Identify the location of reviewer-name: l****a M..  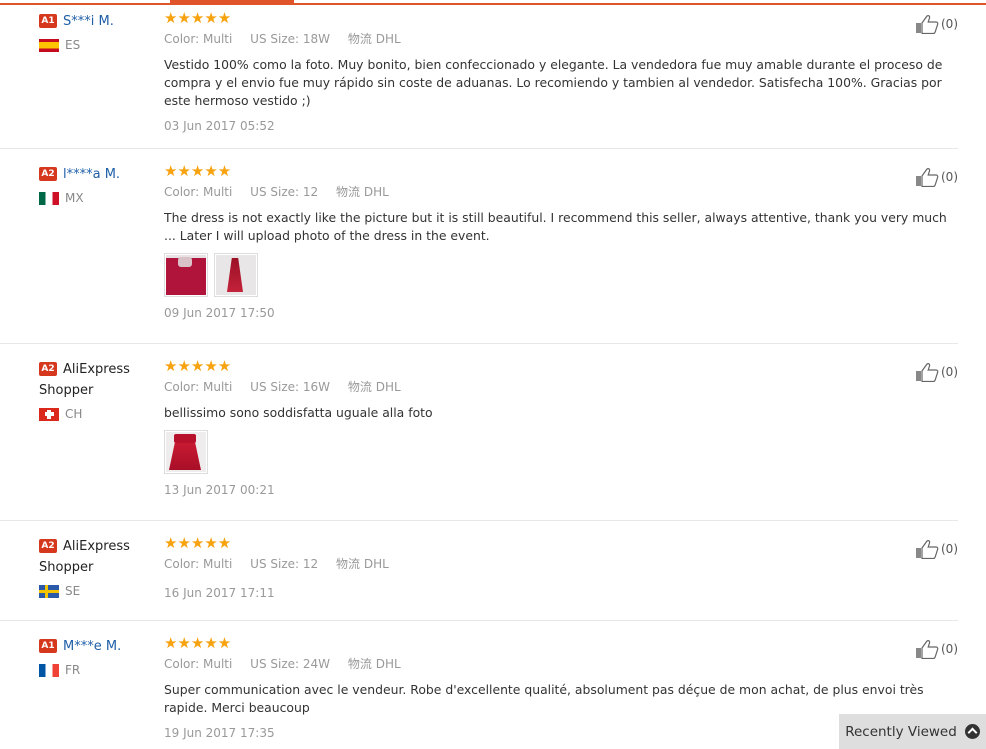
(91, 174).